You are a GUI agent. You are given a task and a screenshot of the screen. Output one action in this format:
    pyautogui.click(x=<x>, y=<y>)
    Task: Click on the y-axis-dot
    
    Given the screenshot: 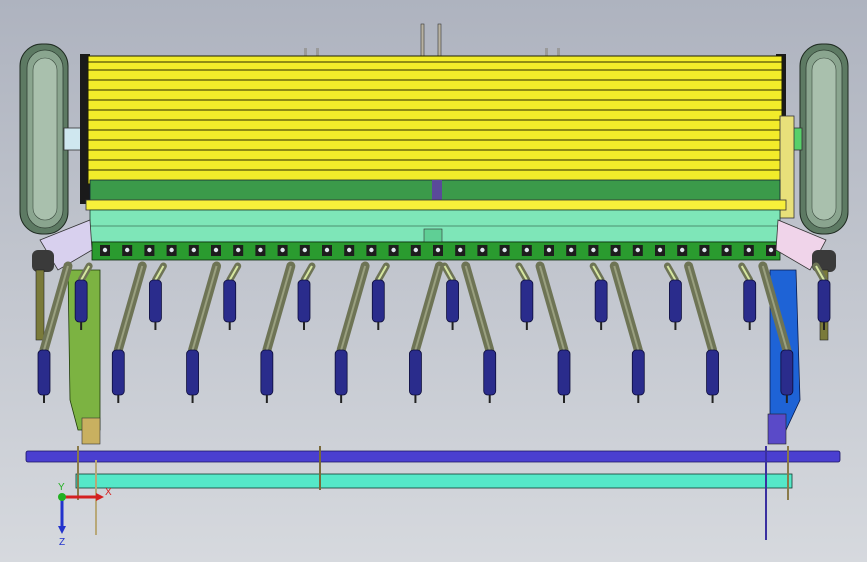 What is the action you would take?
    pyautogui.click(x=62, y=497)
    